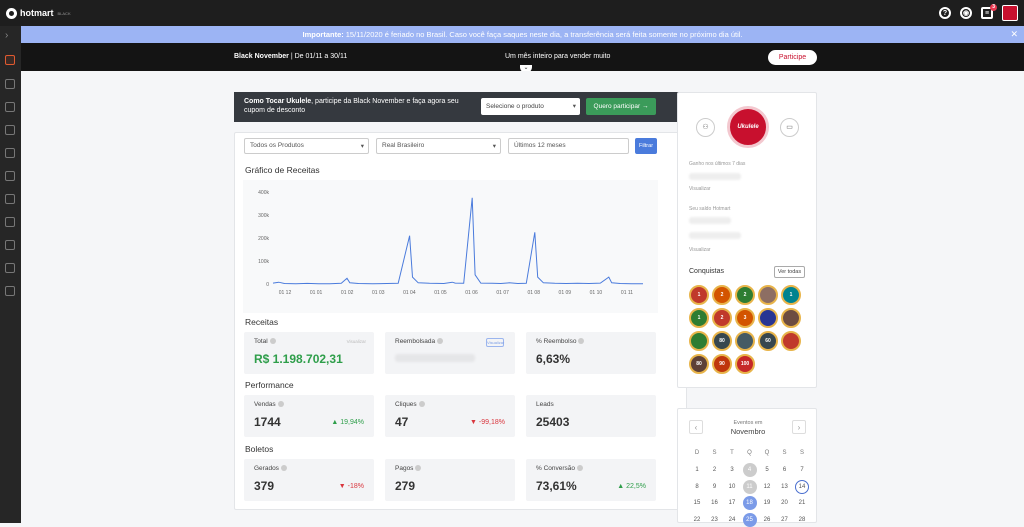 This screenshot has width=1024, height=527. I want to click on chat-bubble-icon: ▭, so click(789, 127).